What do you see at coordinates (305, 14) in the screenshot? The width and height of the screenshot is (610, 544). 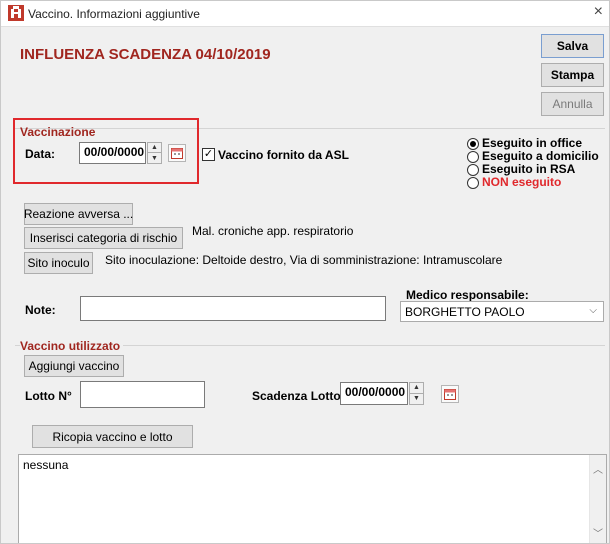 I see `title-bar: Vaccino. Informazioni aggiuntive ×` at bounding box center [305, 14].